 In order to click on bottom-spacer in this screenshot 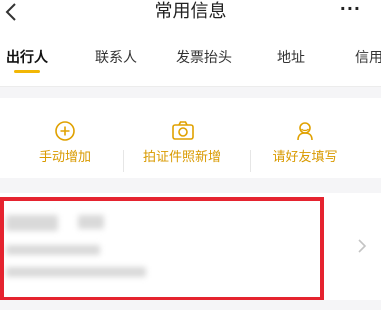, I will do `click(190, 305)`.